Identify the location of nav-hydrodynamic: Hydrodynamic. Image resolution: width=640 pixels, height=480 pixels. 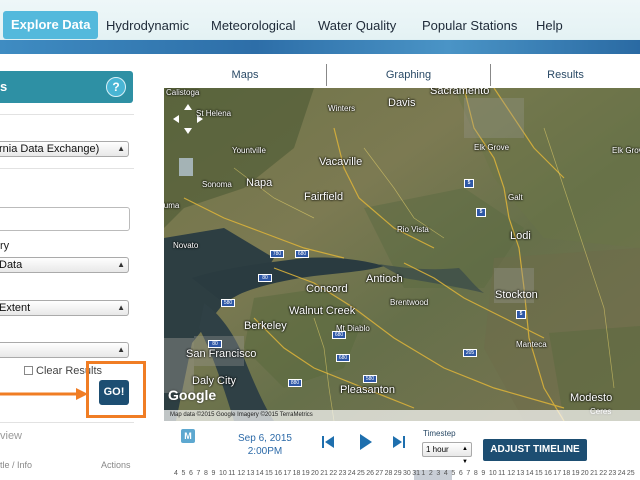
(147, 26).